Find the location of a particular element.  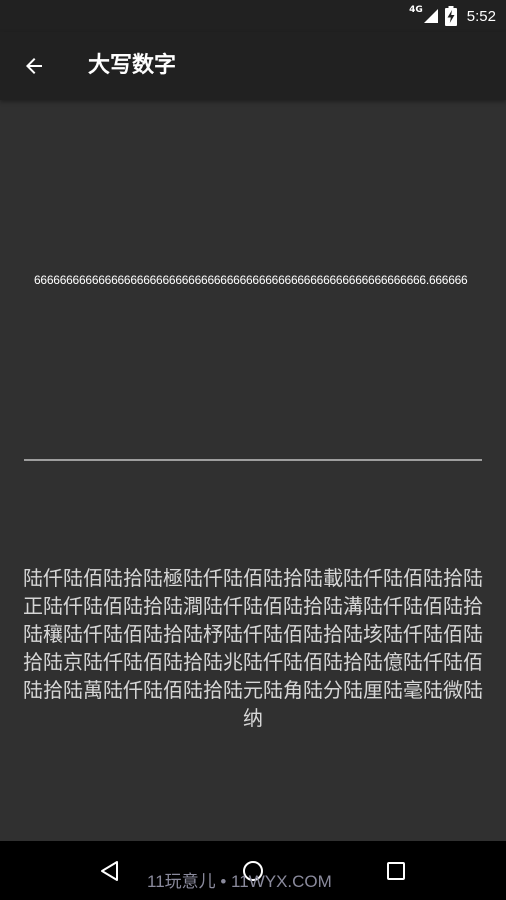

navigation-bar: 11玩意儿 • 11WYX.COM is located at coordinates (253, 870).